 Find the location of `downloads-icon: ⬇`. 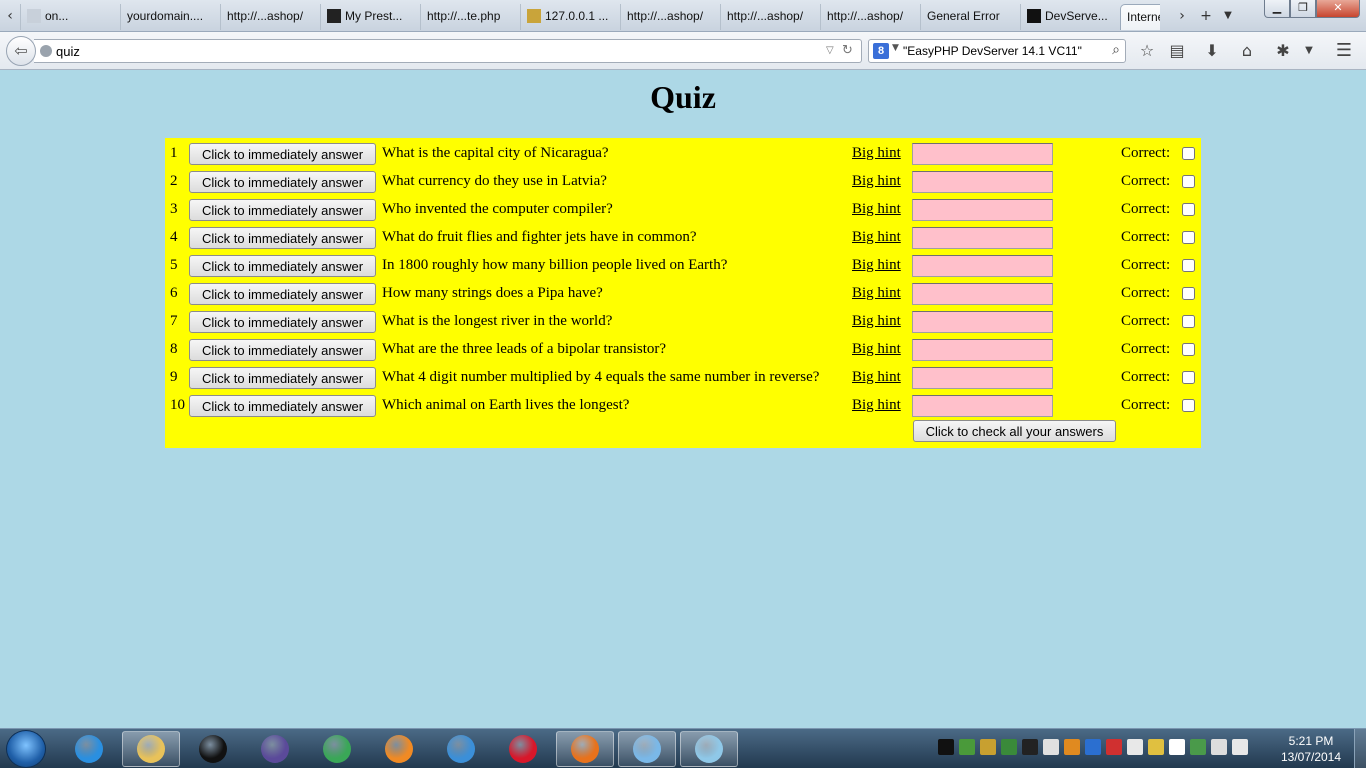

downloads-icon: ⬇ is located at coordinates (1212, 51).